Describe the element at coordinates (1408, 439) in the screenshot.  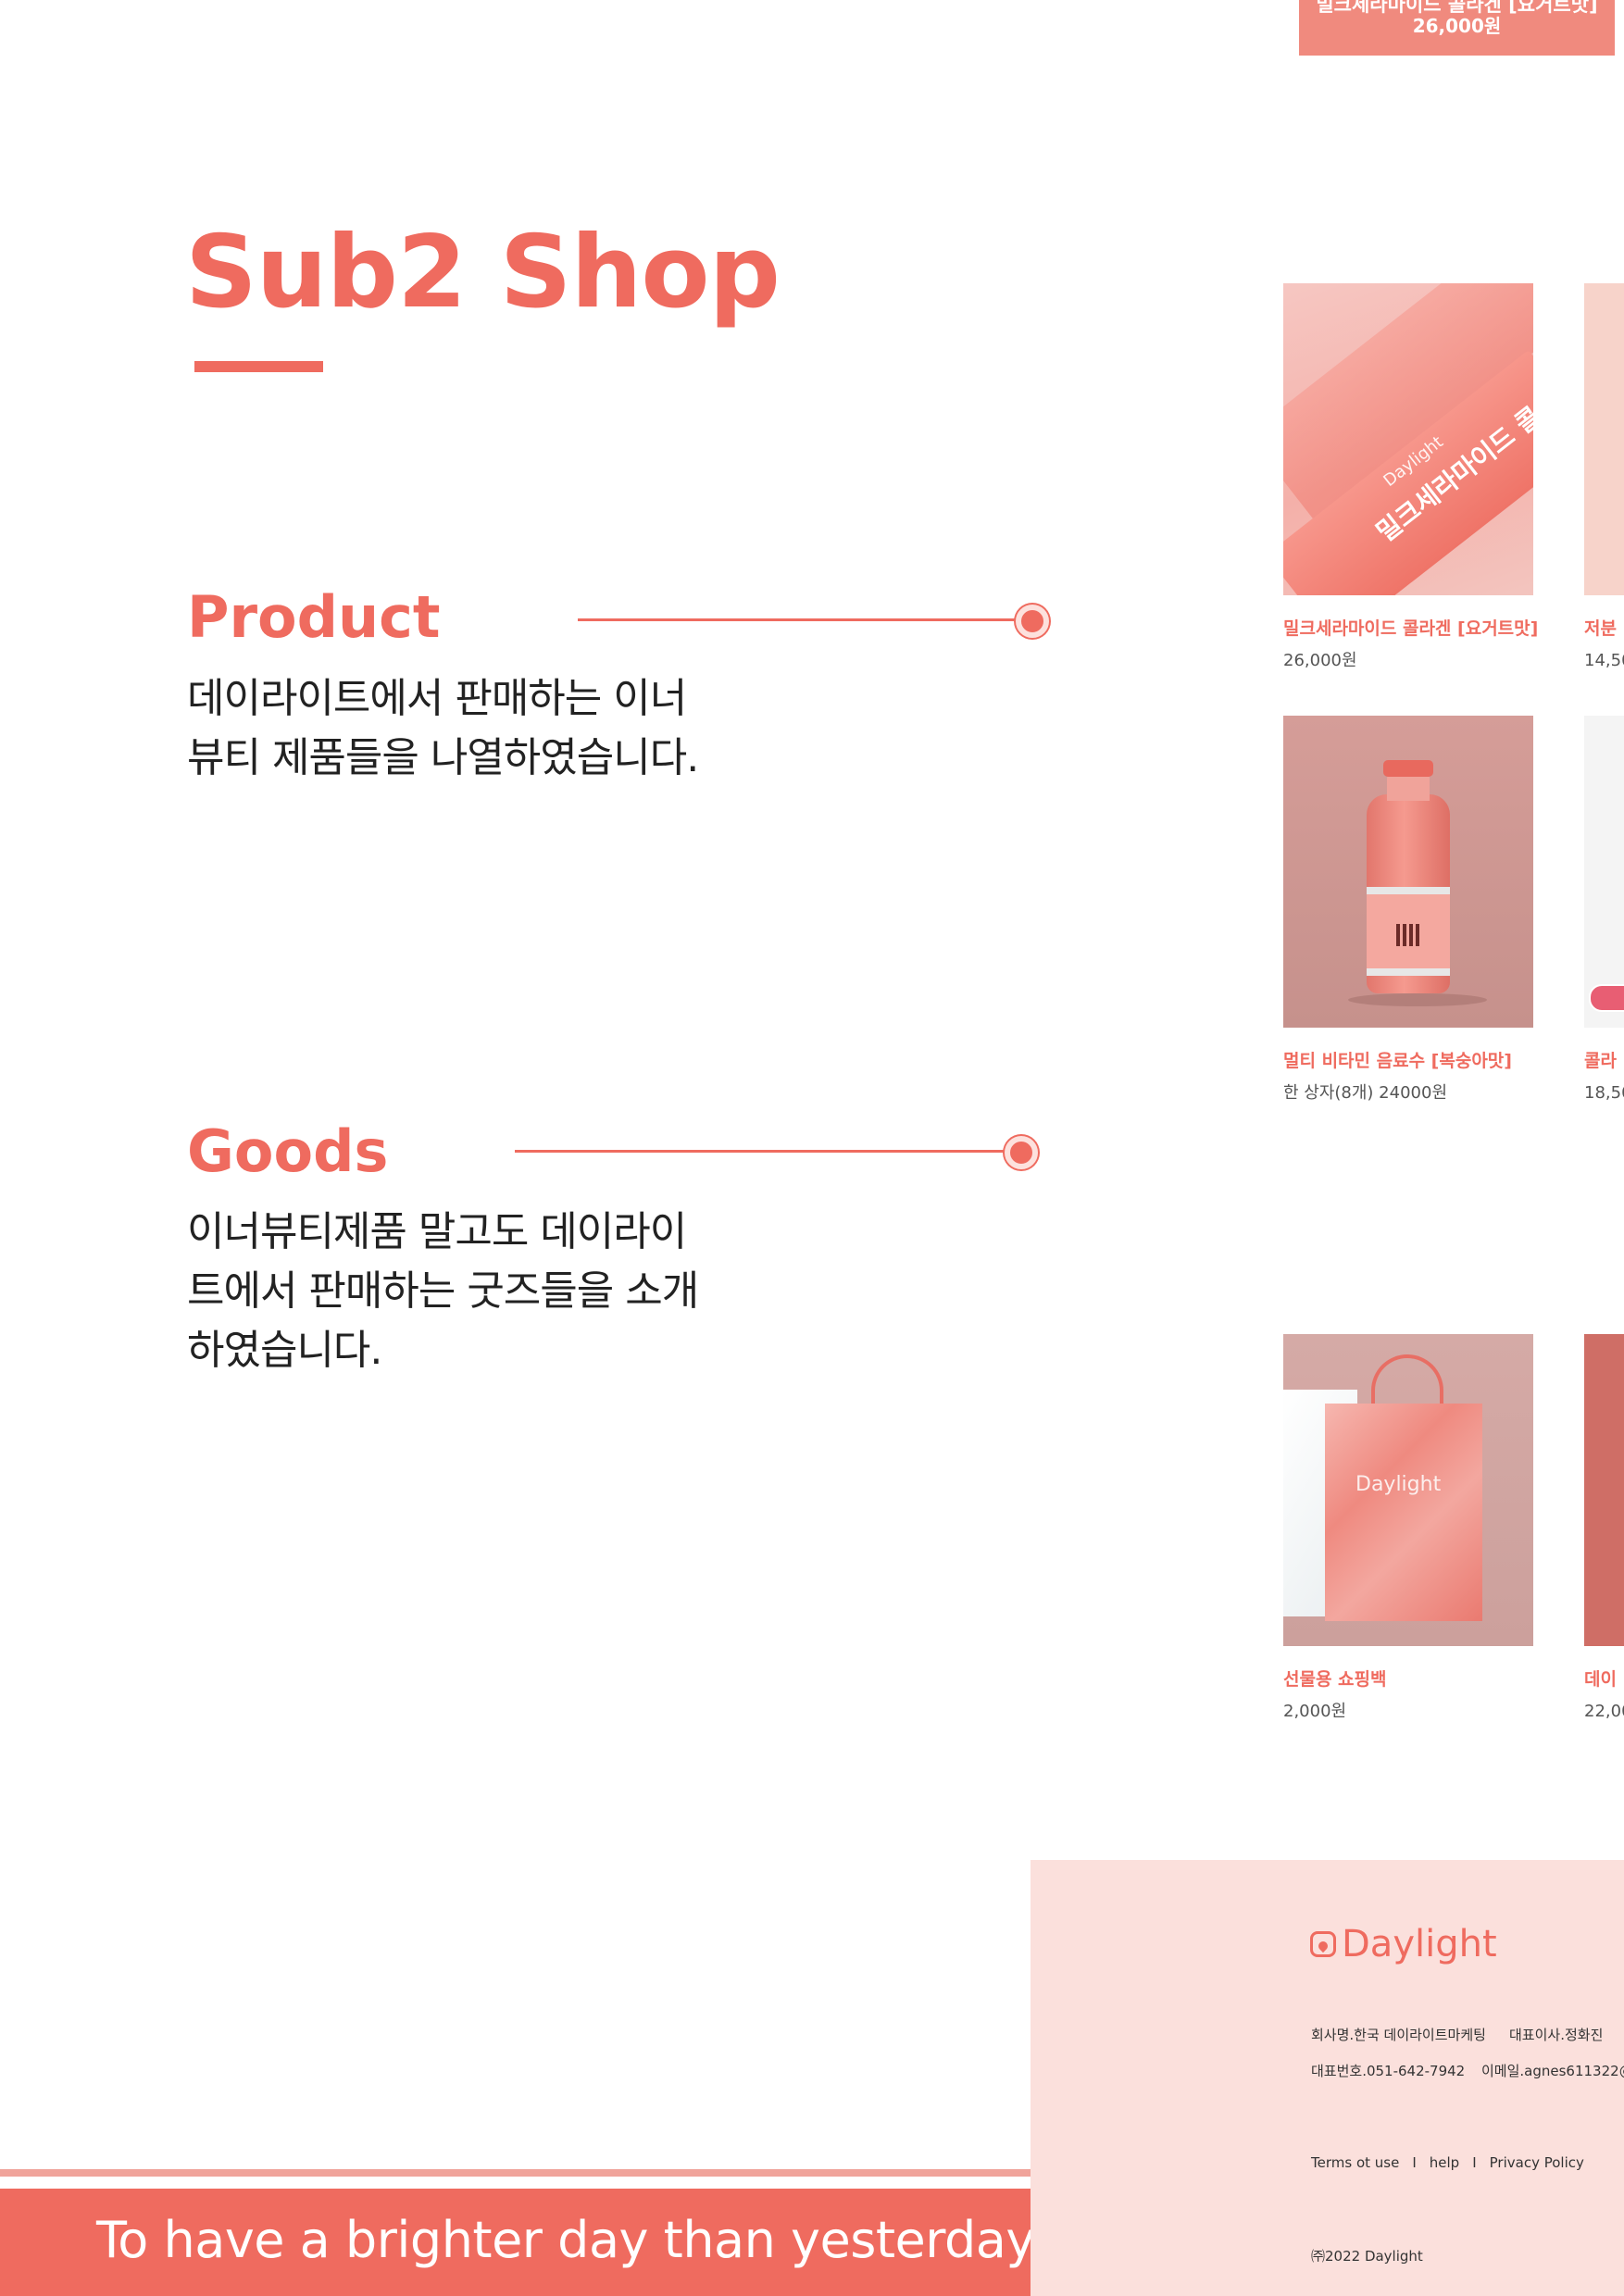
I see `product-image: Daylight 밀크세라마이드 콜` at that location.